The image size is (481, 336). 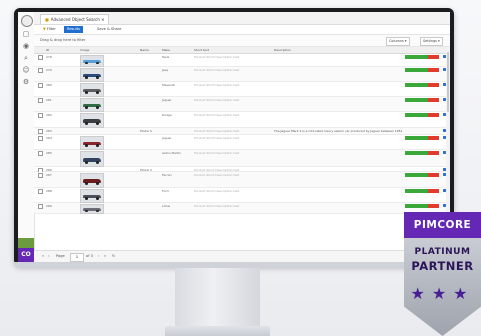 I want to click on cell-id: 278, so click(x=49, y=57).